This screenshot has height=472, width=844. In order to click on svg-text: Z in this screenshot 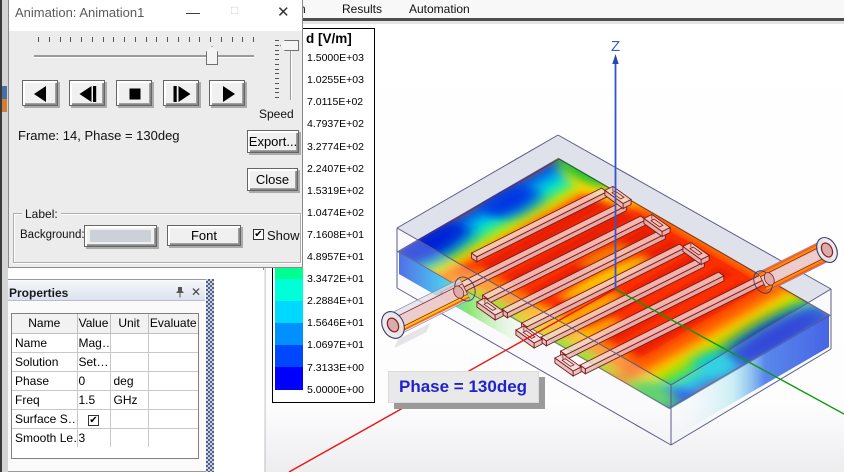, I will do `click(615, 46)`.